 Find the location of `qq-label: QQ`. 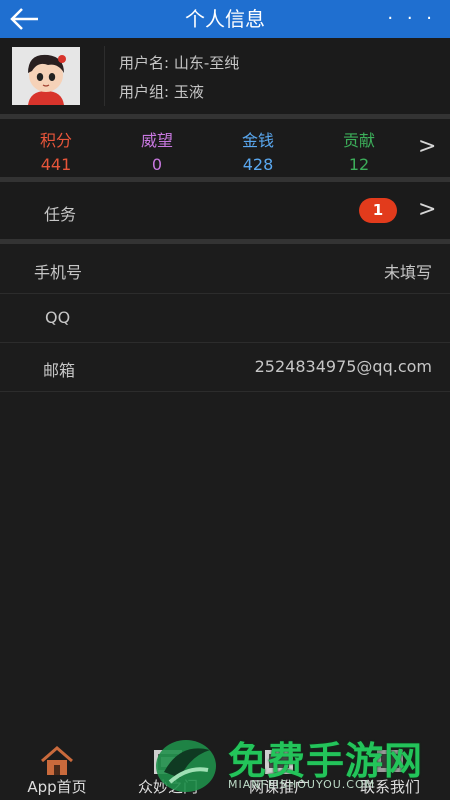

qq-label: QQ is located at coordinates (58, 317).